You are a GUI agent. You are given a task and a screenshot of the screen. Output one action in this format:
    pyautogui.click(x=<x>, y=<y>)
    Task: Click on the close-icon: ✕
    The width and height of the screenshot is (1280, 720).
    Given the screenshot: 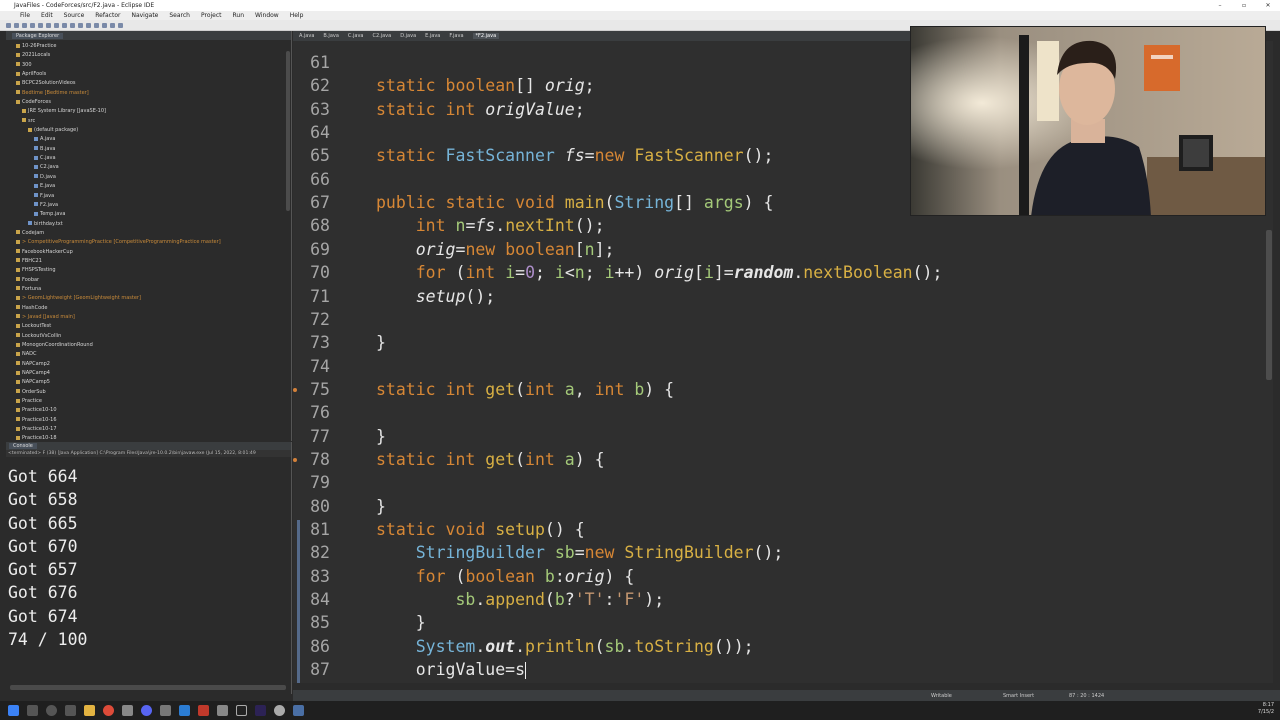 What is the action you would take?
    pyautogui.click(x=1268, y=5)
    